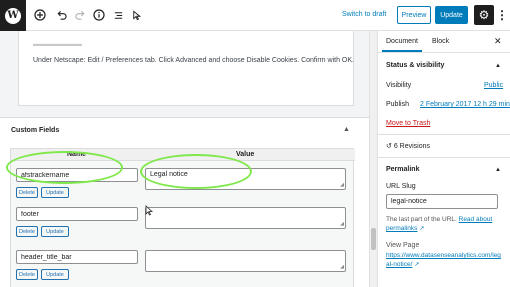  I want to click on table-header: Name Value, so click(183, 155).